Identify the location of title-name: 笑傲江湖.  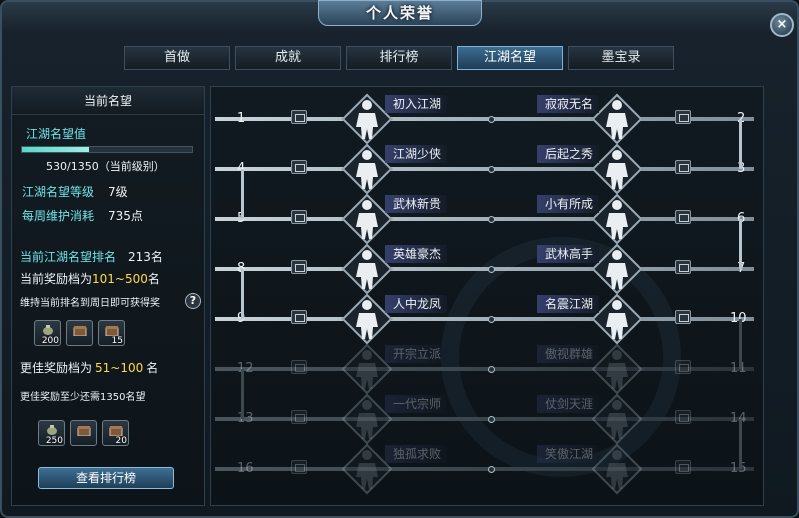
(568, 454).